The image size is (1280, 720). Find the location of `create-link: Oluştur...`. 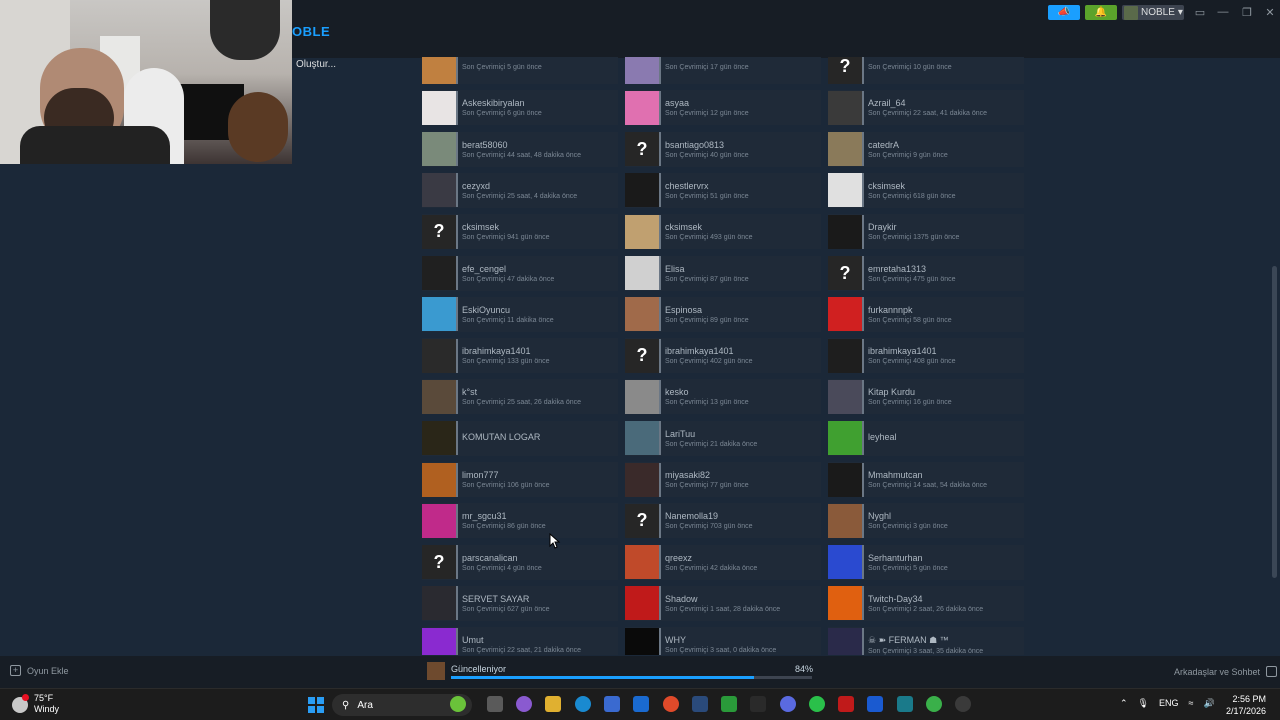

create-link: Oluştur... is located at coordinates (316, 64).